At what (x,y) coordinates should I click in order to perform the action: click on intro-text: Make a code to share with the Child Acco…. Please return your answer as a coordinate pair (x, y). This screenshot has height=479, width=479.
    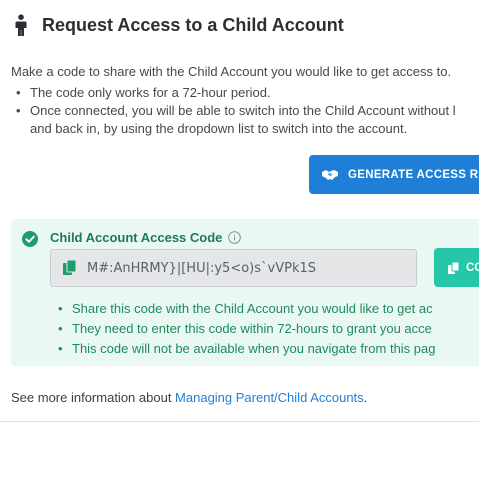
    Looking at the image, I should click on (231, 71).